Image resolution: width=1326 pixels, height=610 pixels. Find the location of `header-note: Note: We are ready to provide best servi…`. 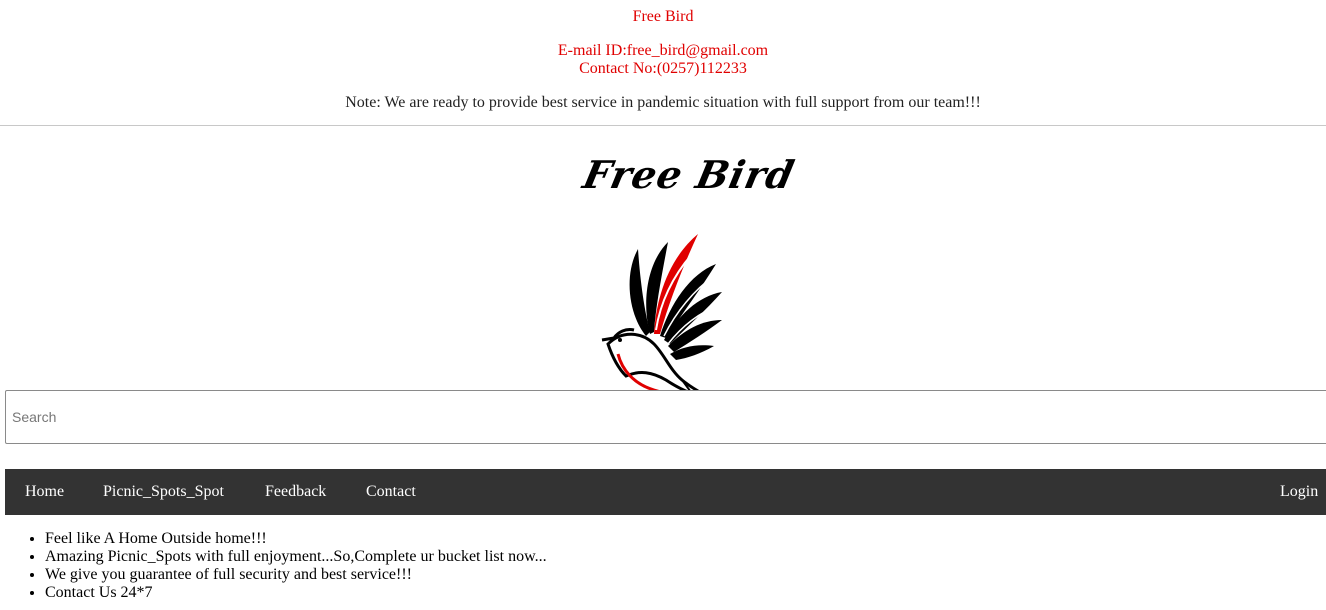

header-note: Note: We are ready to provide best servi… is located at coordinates (663, 102).